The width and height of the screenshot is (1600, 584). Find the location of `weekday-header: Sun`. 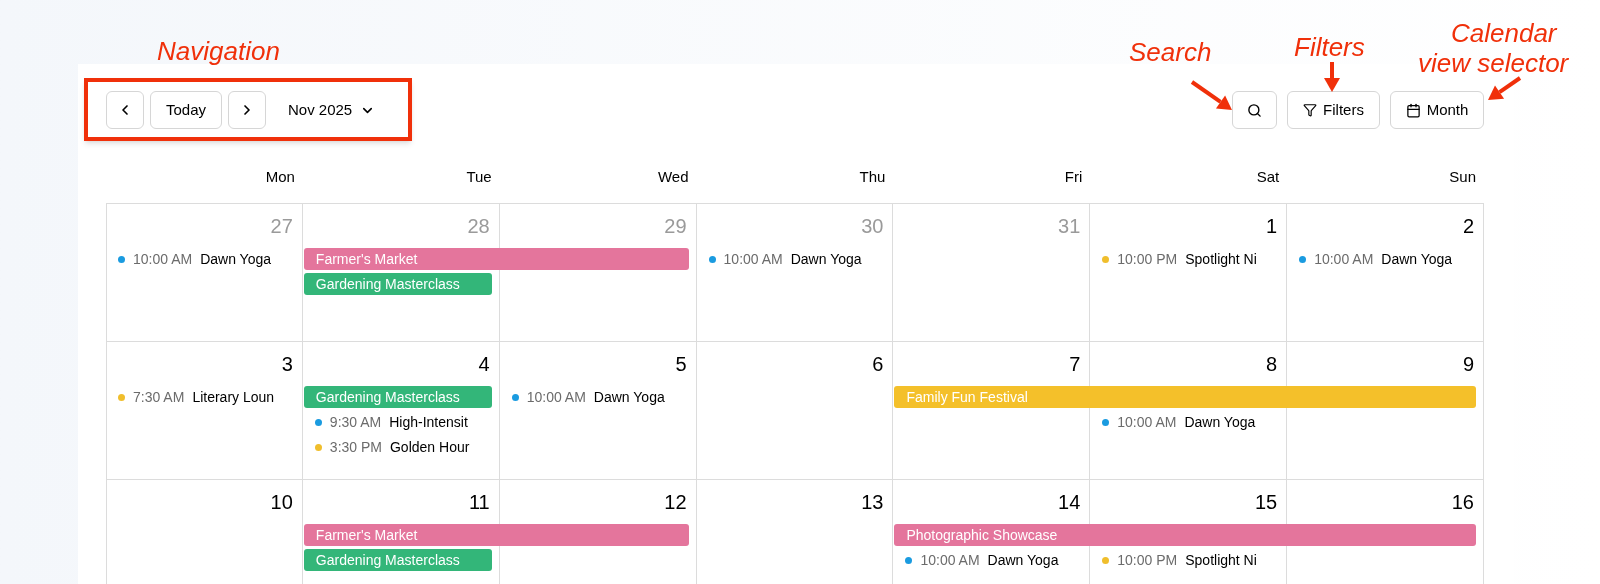

weekday-header: Sun is located at coordinates (1462, 177).